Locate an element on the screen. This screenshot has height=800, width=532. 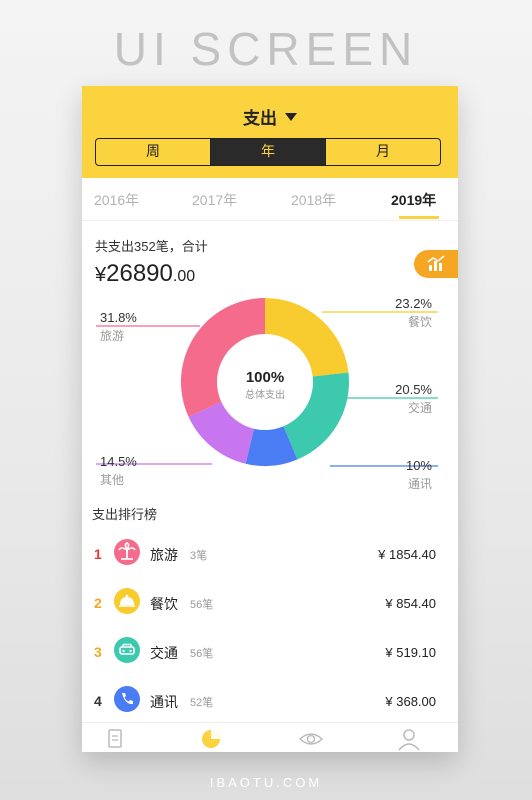
bottom-nav is located at coordinates (270, 737).